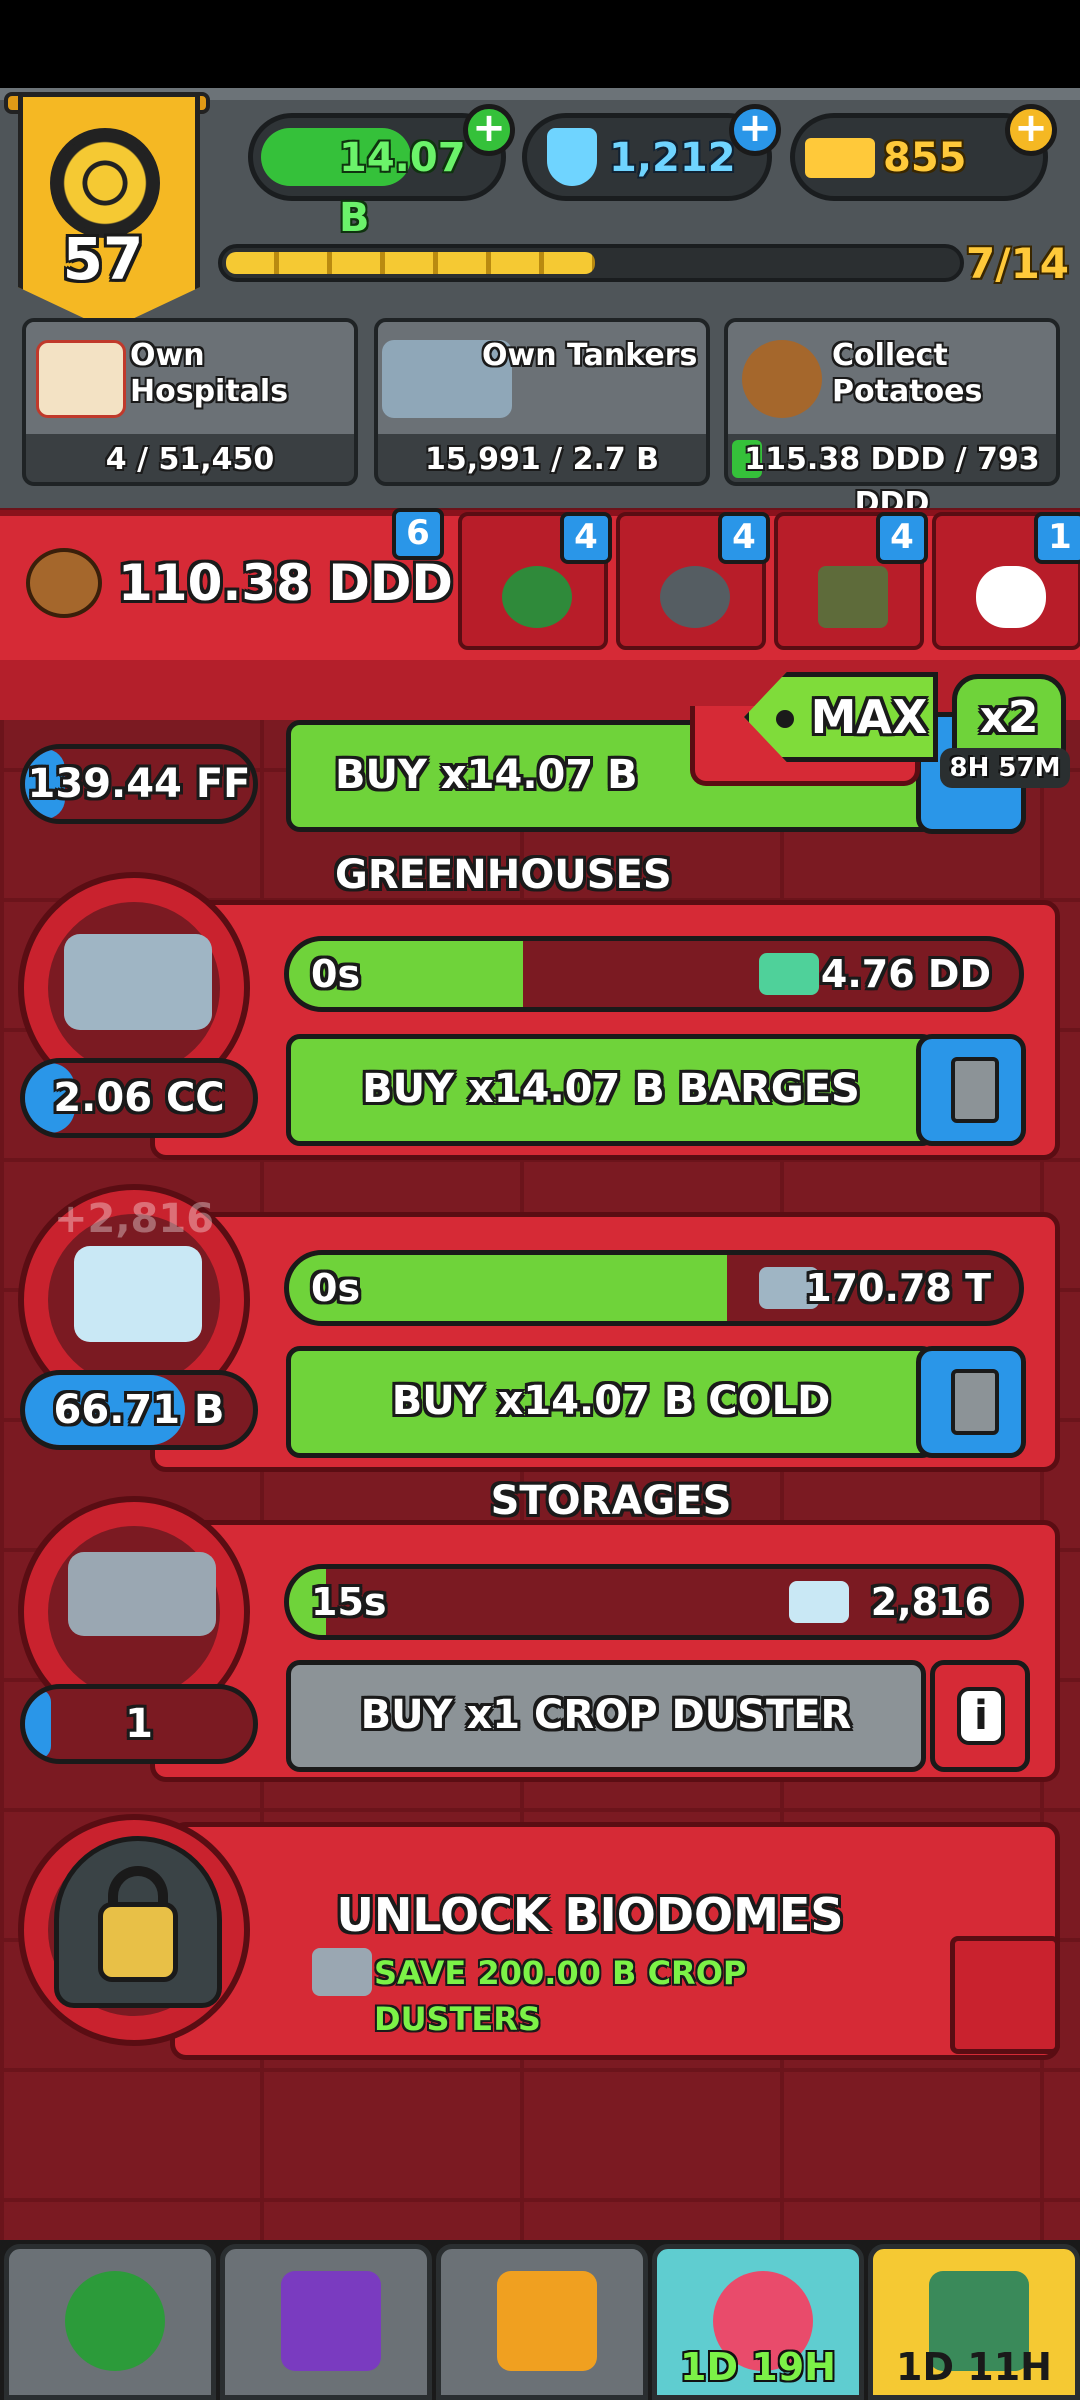 The image size is (1080, 2400). Describe the element at coordinates (537, 597) in the screenshot. I see `golf-green-icon` at that location.